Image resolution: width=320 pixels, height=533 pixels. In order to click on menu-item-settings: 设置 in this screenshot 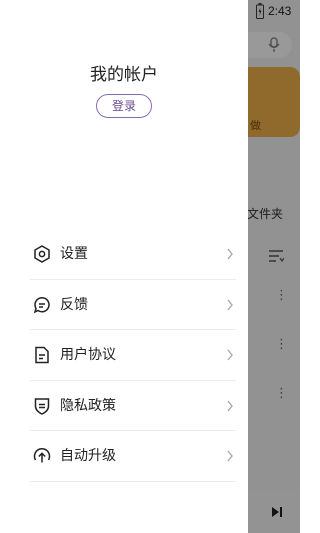, I will do `click(133, 254)`.